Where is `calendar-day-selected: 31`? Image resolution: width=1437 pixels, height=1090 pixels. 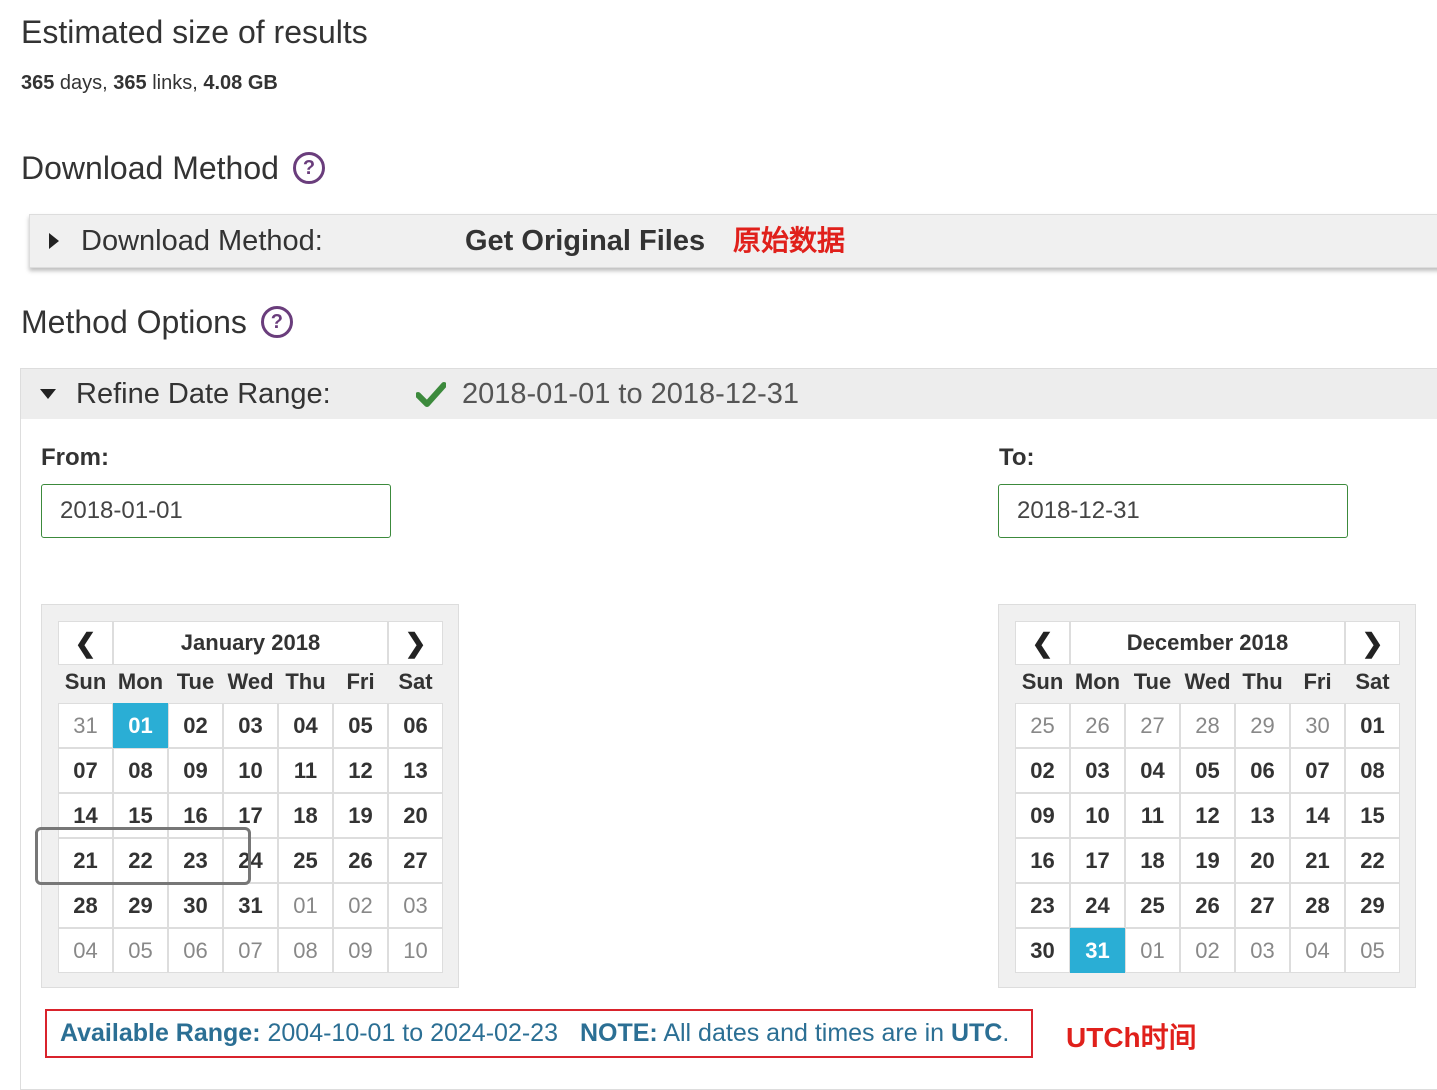 calendar-day-selected: 31 is located at coordinates (1097, 950).